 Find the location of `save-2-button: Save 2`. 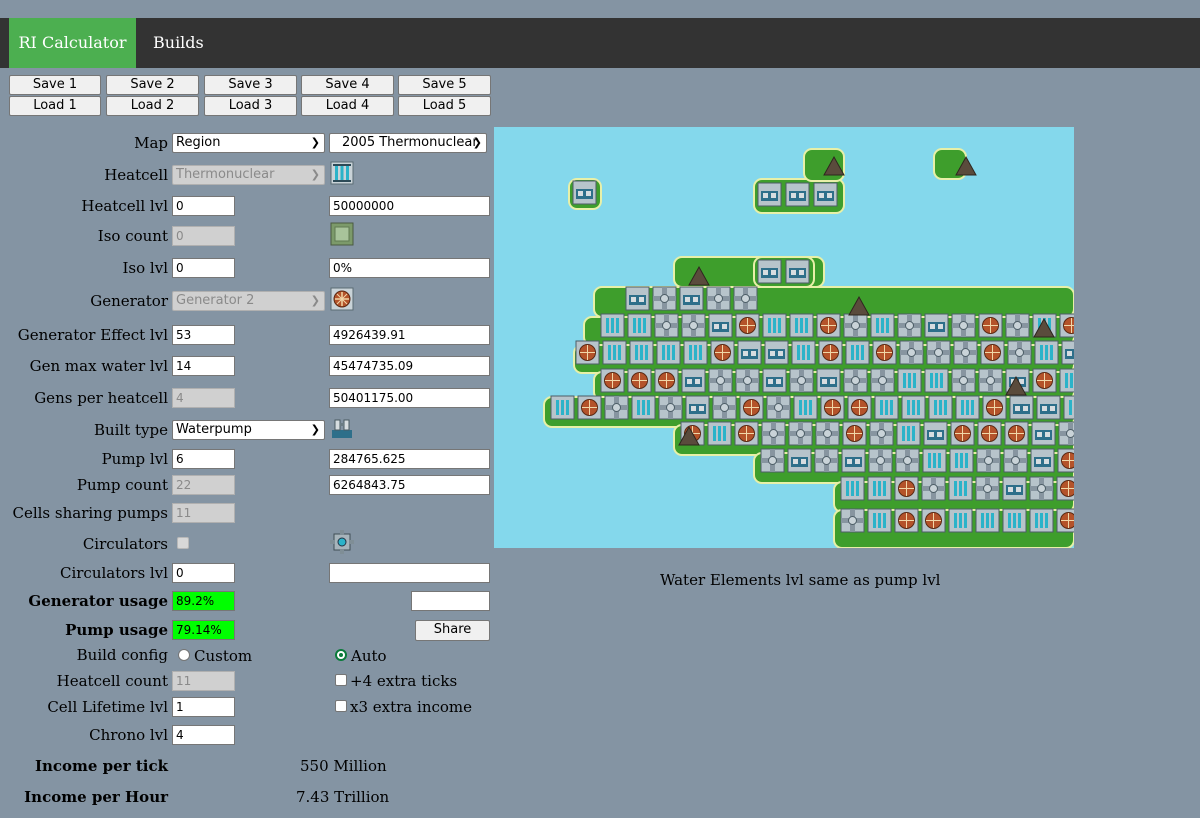

save-2-button: Save 2 is located at coordinates (152, 85).